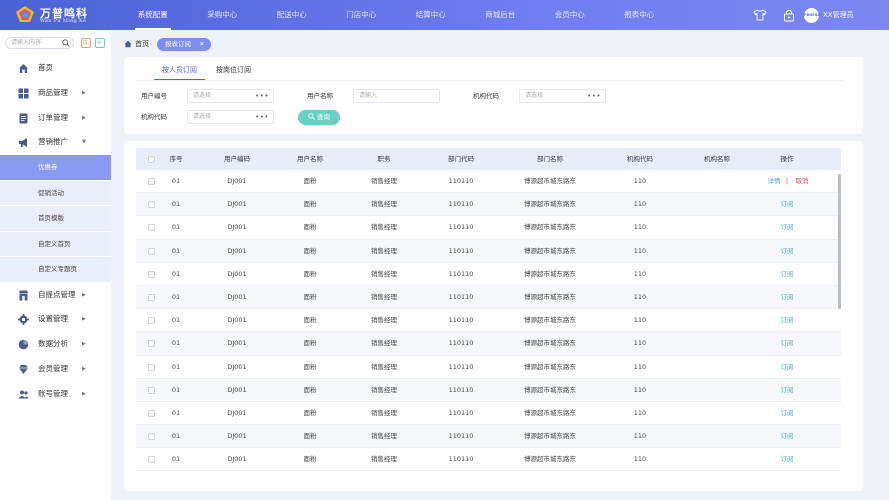 This screenshot has width=889, height=500. What do you see at coordinates (223, 15) in the screenshot?
I see `topnav-purchase: 采购中心` at bounding box center [223, 15].